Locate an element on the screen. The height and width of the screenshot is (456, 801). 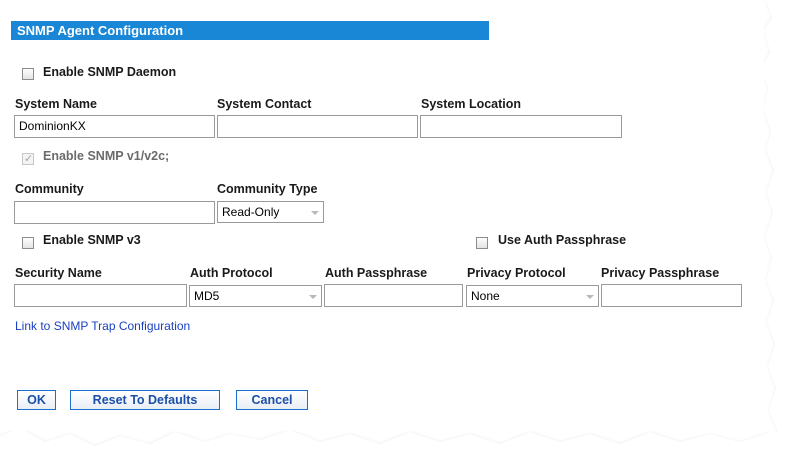
reset-to-defaults-button: Reset To Defaults is located at coordinates (145, 400).